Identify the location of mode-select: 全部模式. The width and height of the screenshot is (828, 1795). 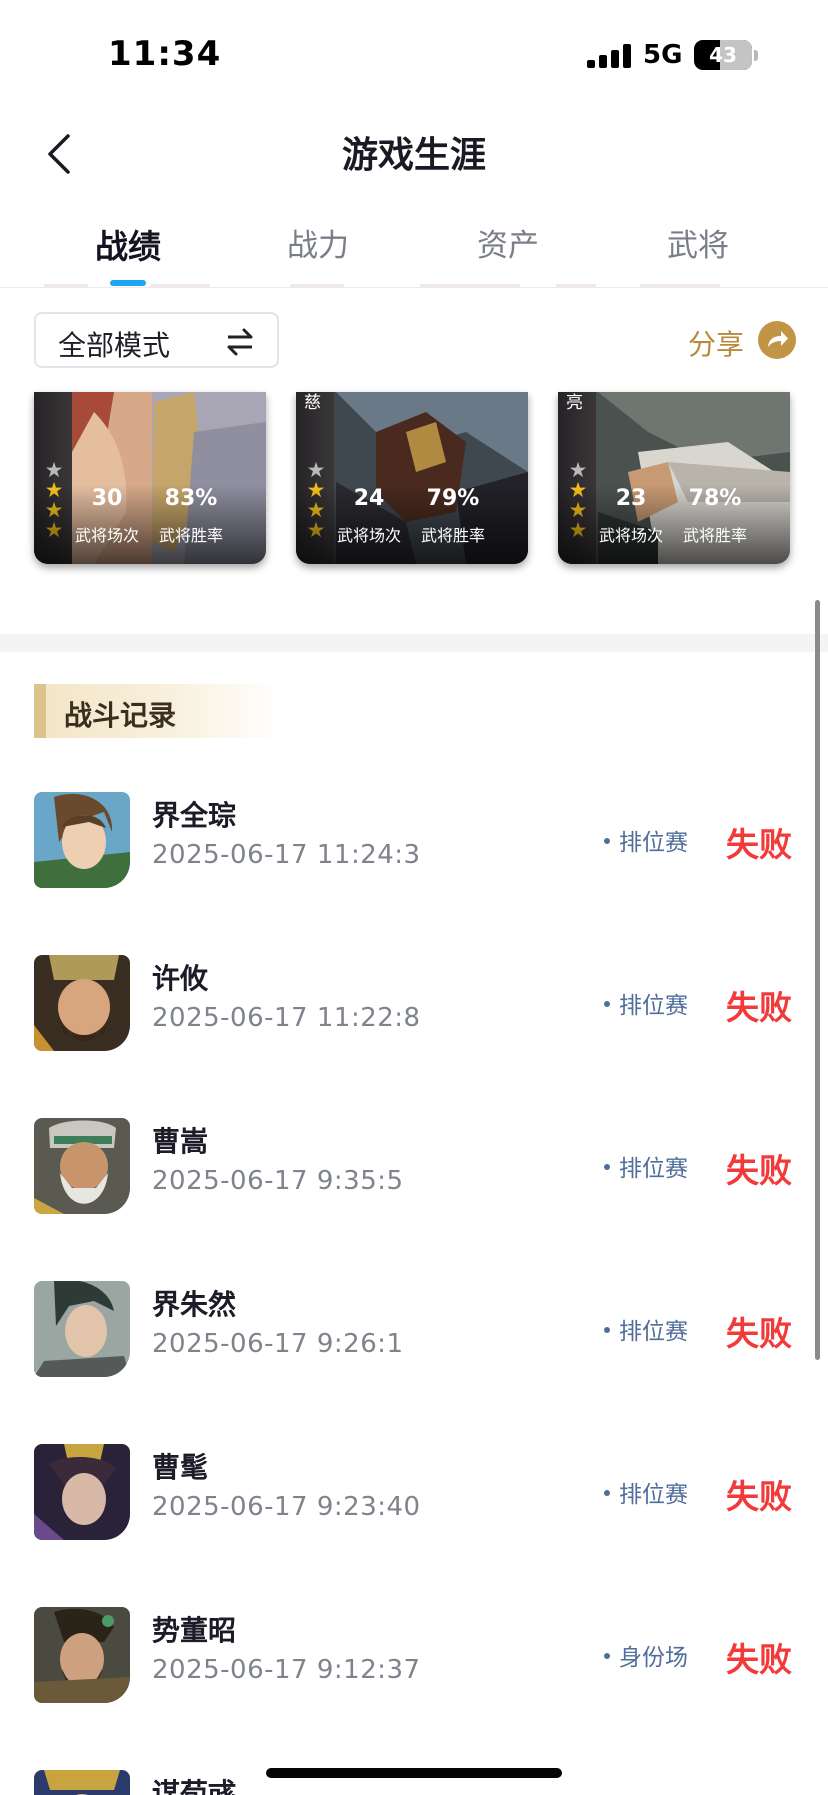
(156, 340).